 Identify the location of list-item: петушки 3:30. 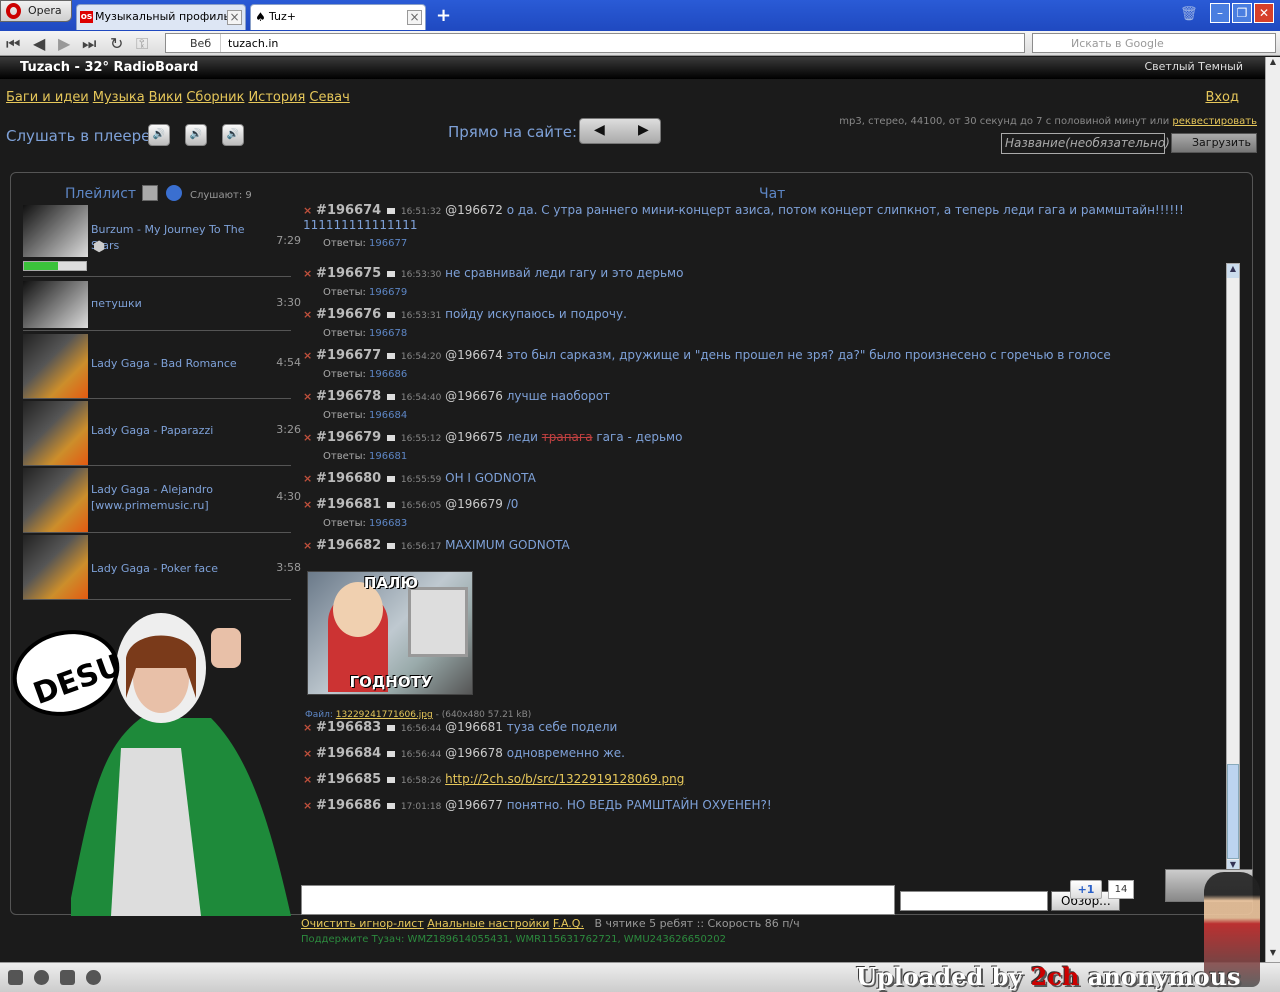
(162, 304).